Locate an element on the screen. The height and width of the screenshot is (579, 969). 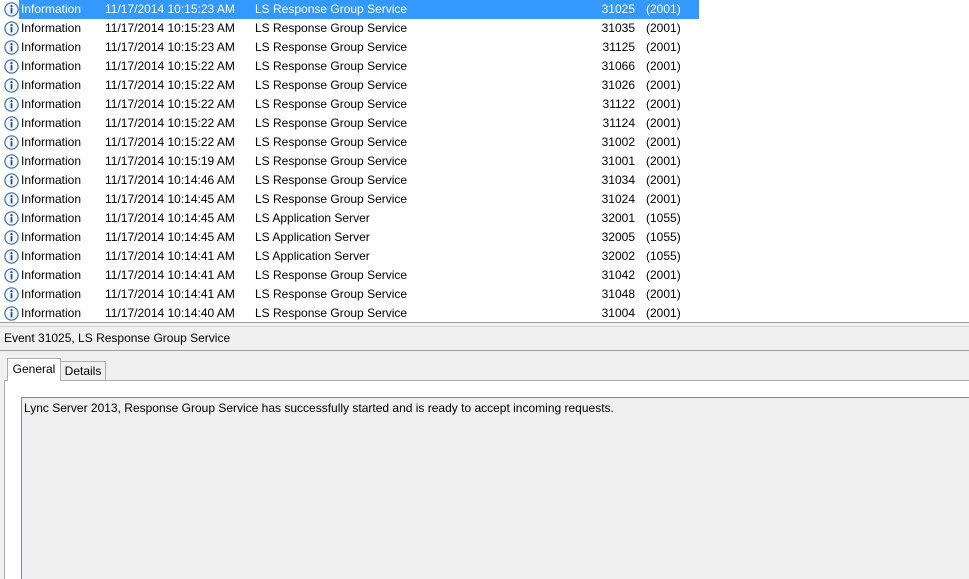
event-id-cell: 31124 is located at coordinates (618, 123).